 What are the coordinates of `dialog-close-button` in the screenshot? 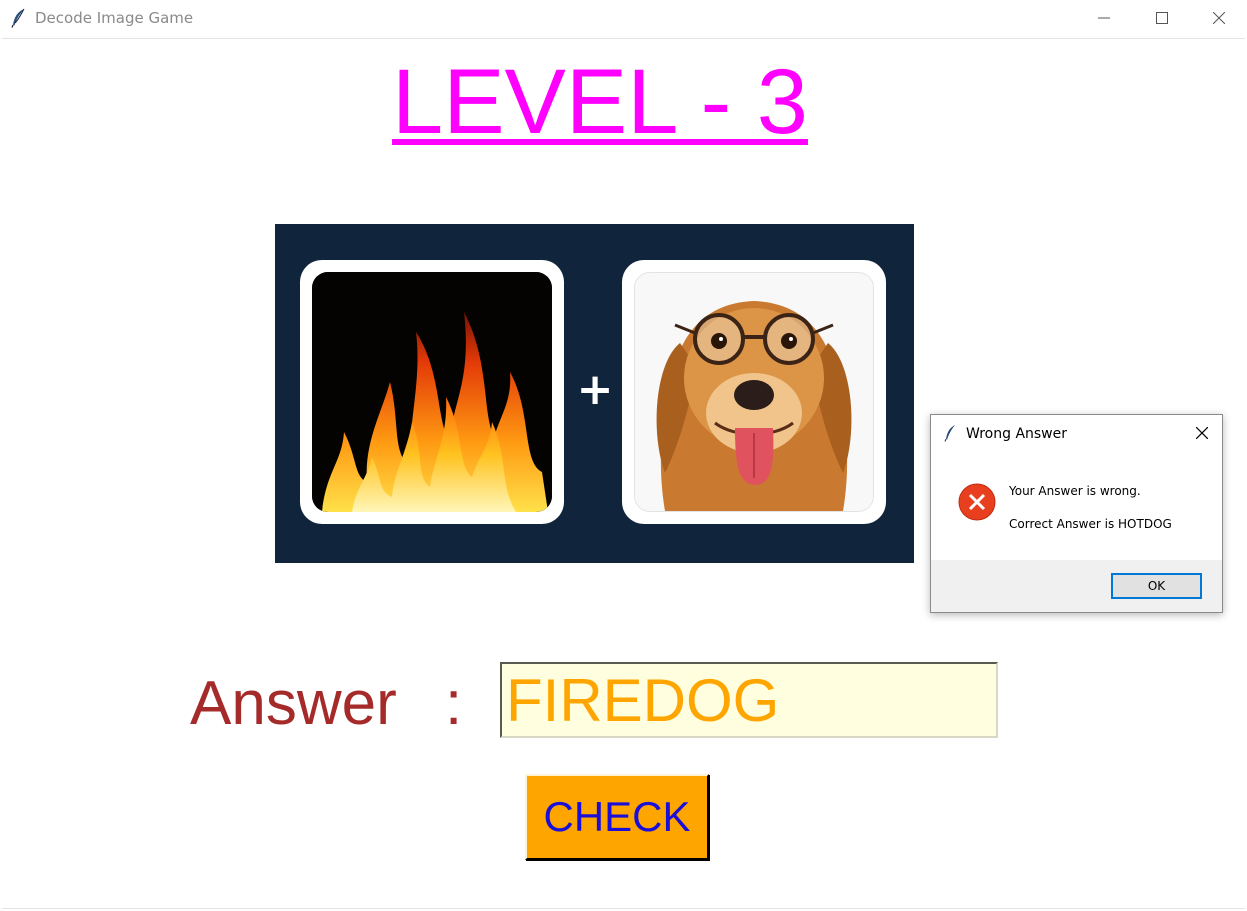 It's located at (1202, 433).